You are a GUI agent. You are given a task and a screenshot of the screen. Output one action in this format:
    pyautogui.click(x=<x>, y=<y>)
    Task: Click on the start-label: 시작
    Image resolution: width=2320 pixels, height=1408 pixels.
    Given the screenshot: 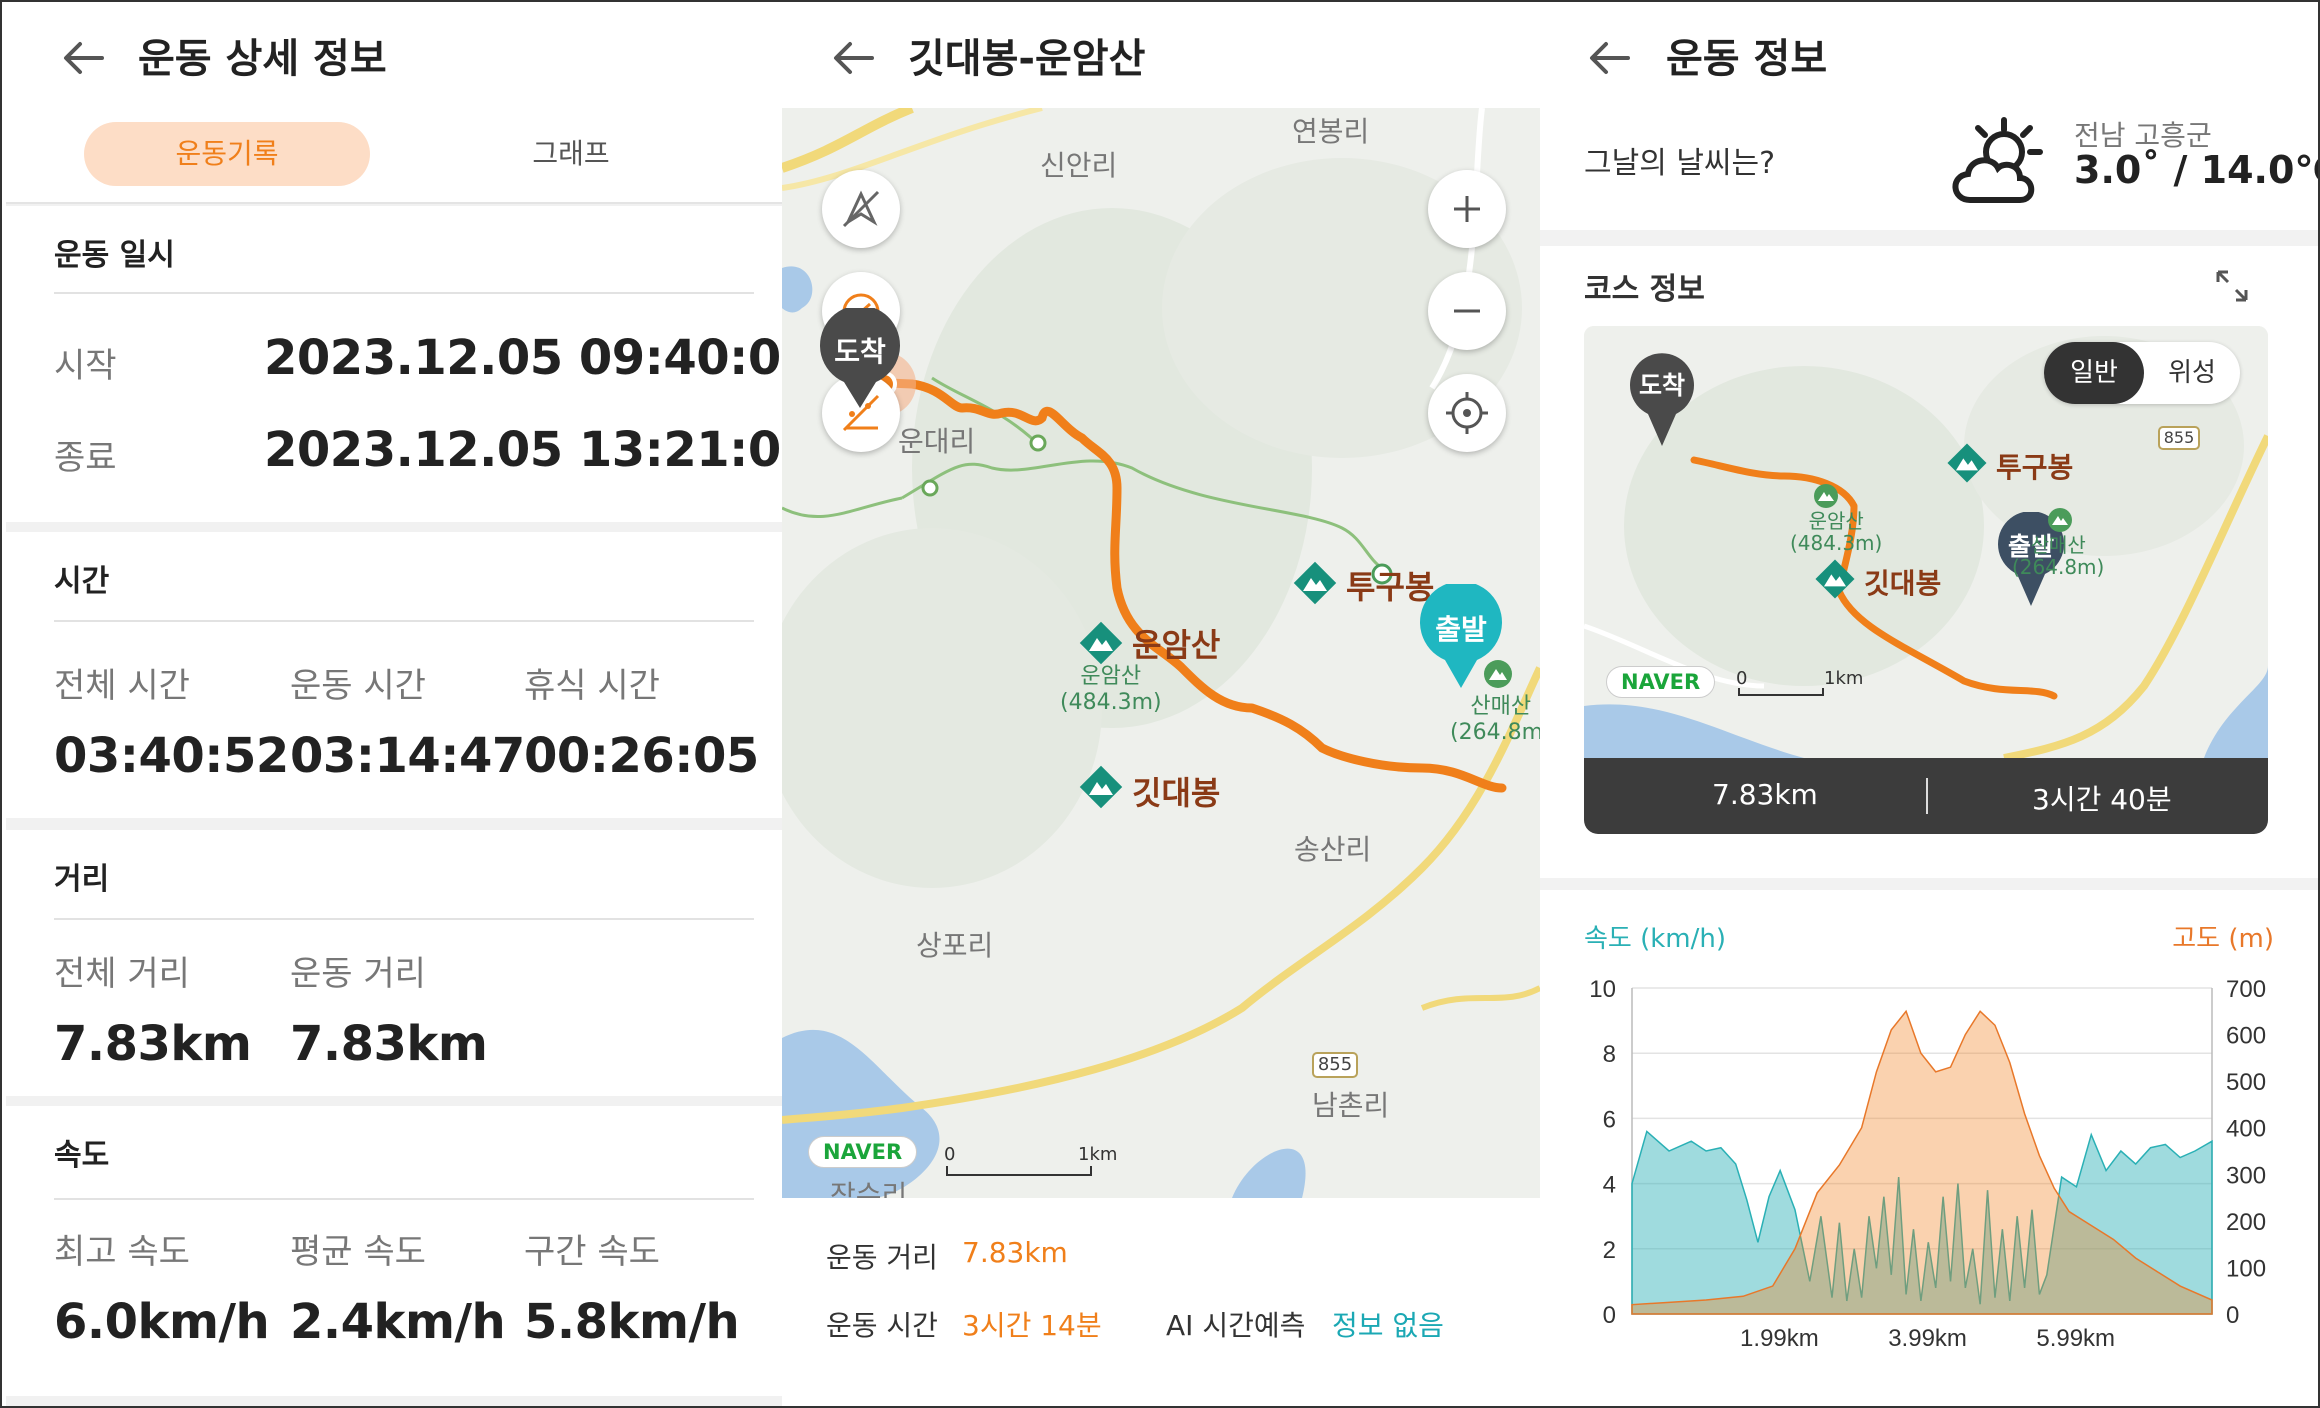 What is the action you would take?
    pyautogui.click(x=85, y=366)
    